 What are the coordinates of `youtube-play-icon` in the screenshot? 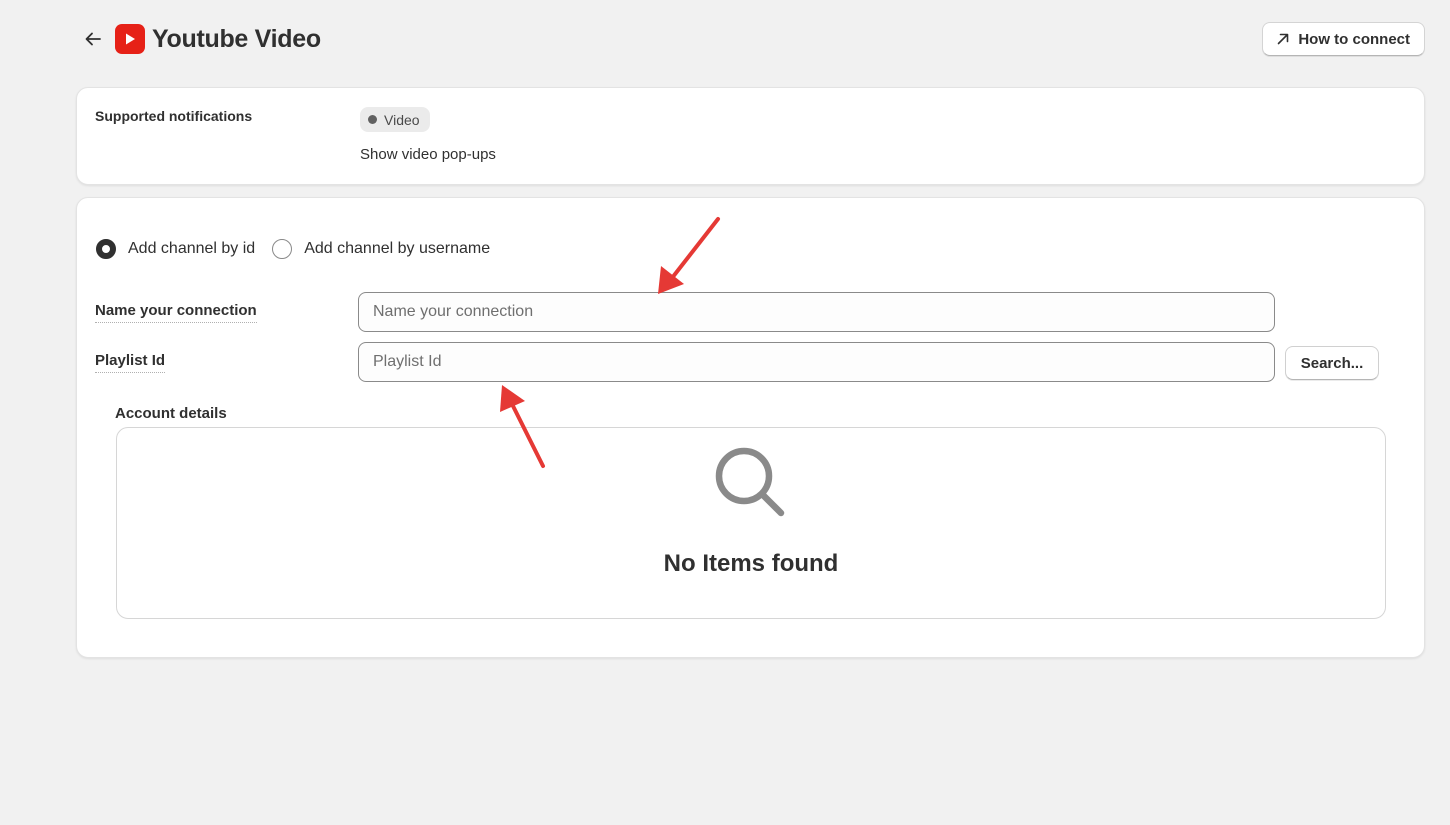 It's located at (130, 39).